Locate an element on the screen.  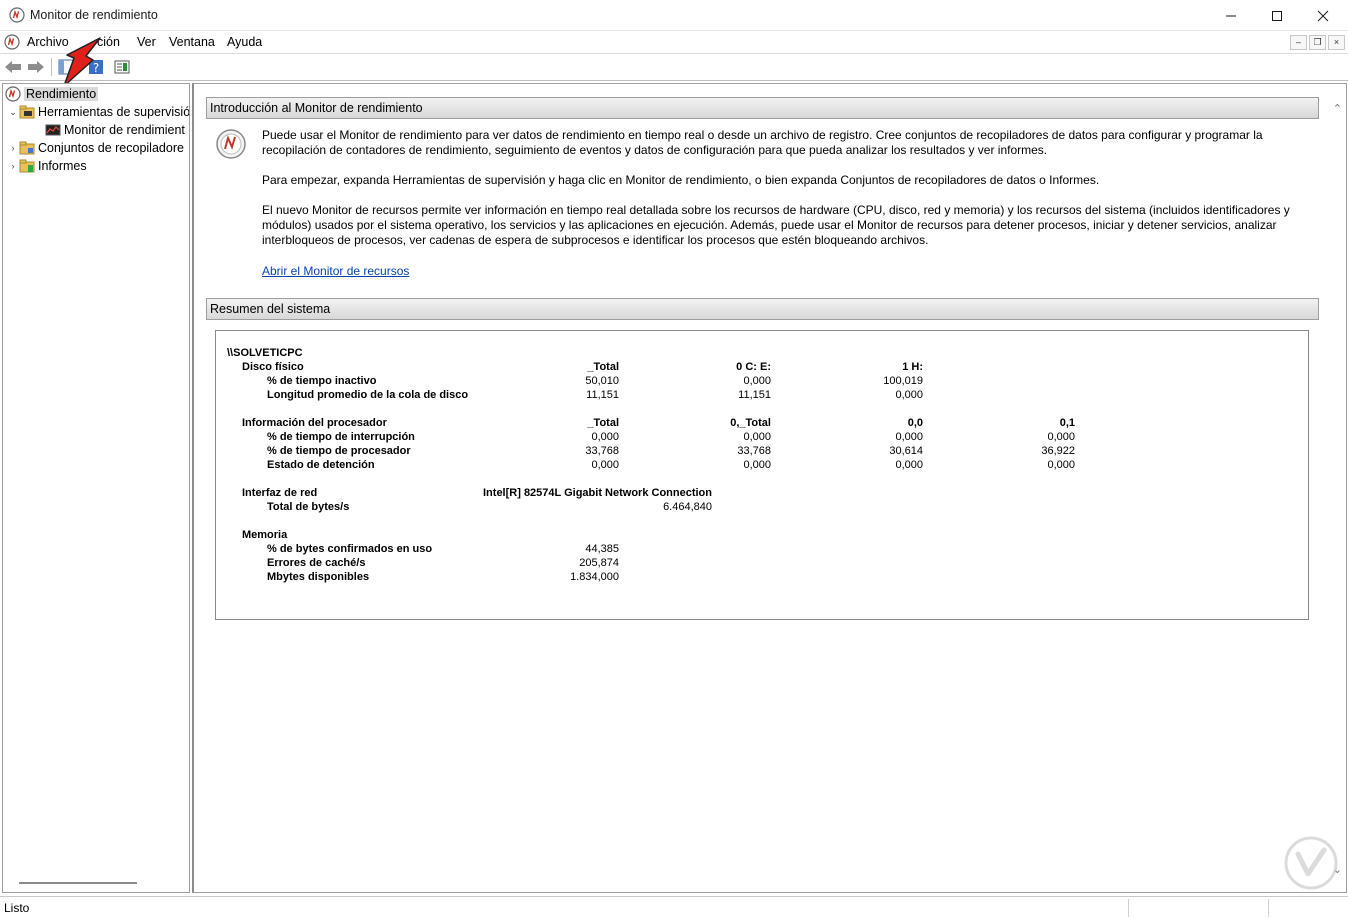
memory-row-label: Mbytes disponibles is located at coordinates (318, 577).